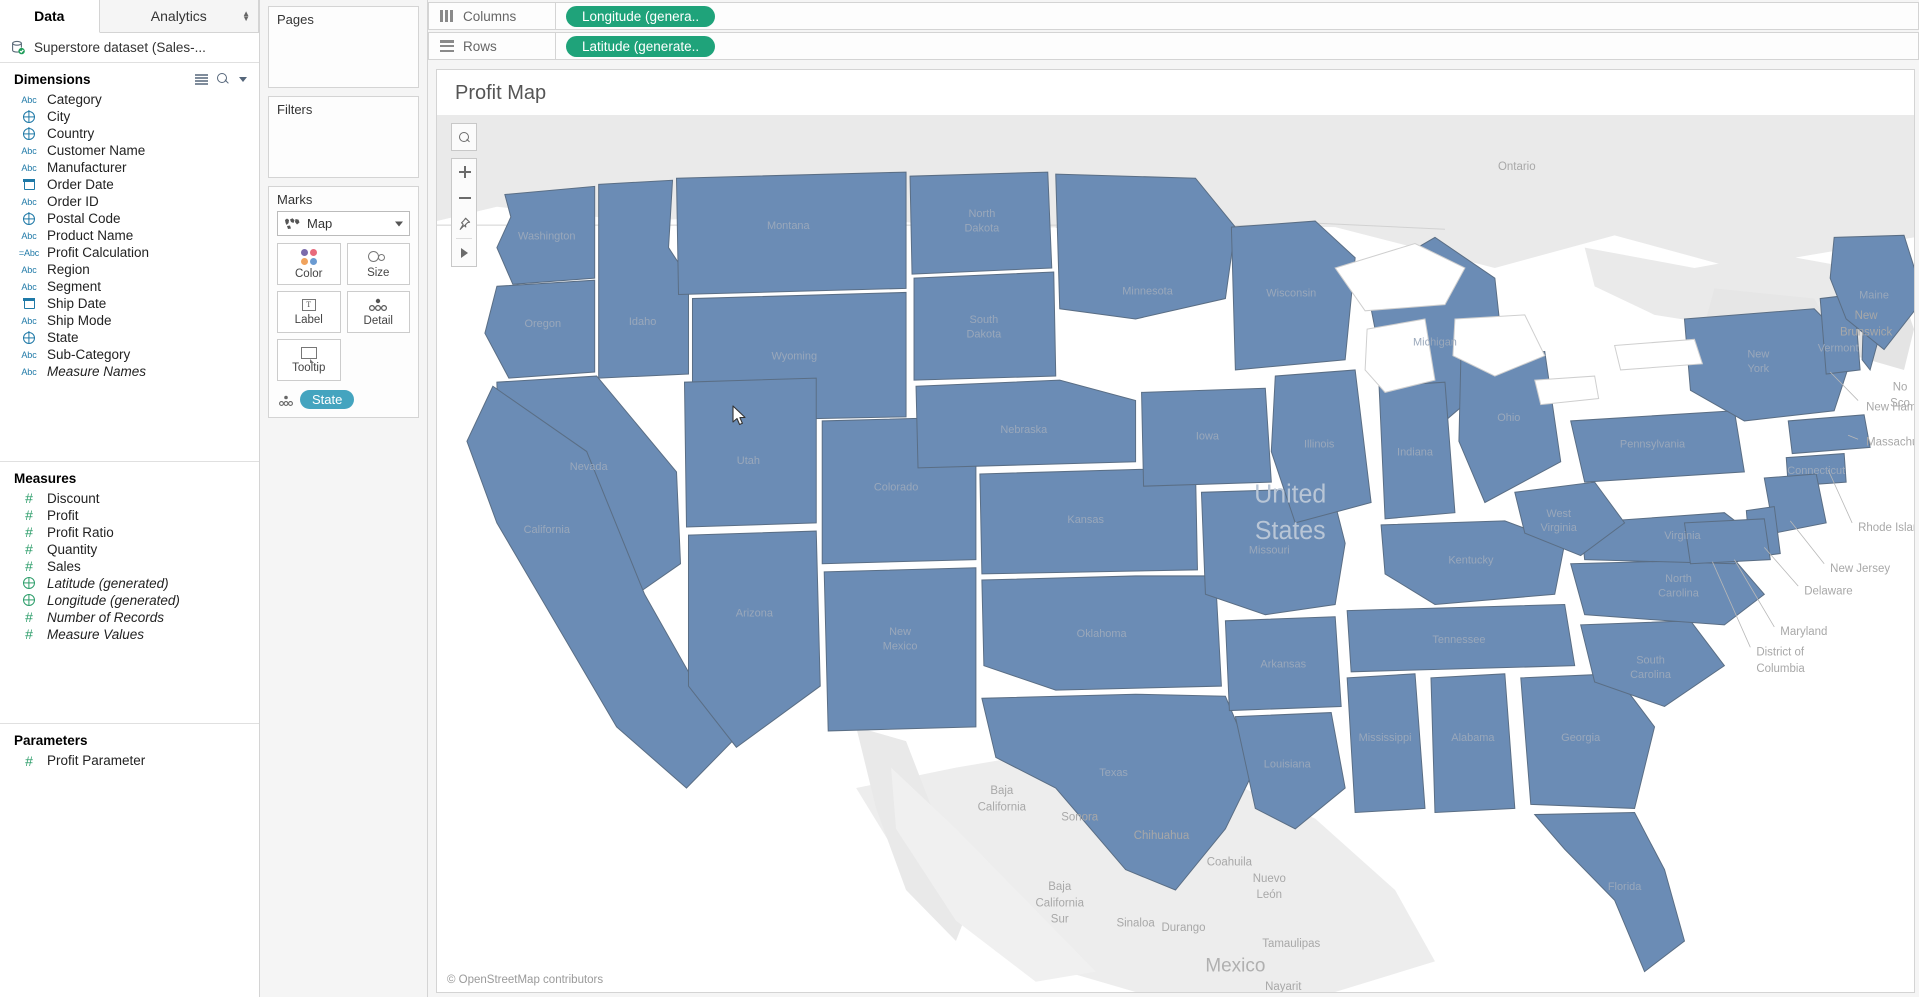 This screenshot has width=1919, height=997. What do you see at coordinates (29, 133) in the screenshot?
I see `globe-icon` at bounding box center [29, 133].